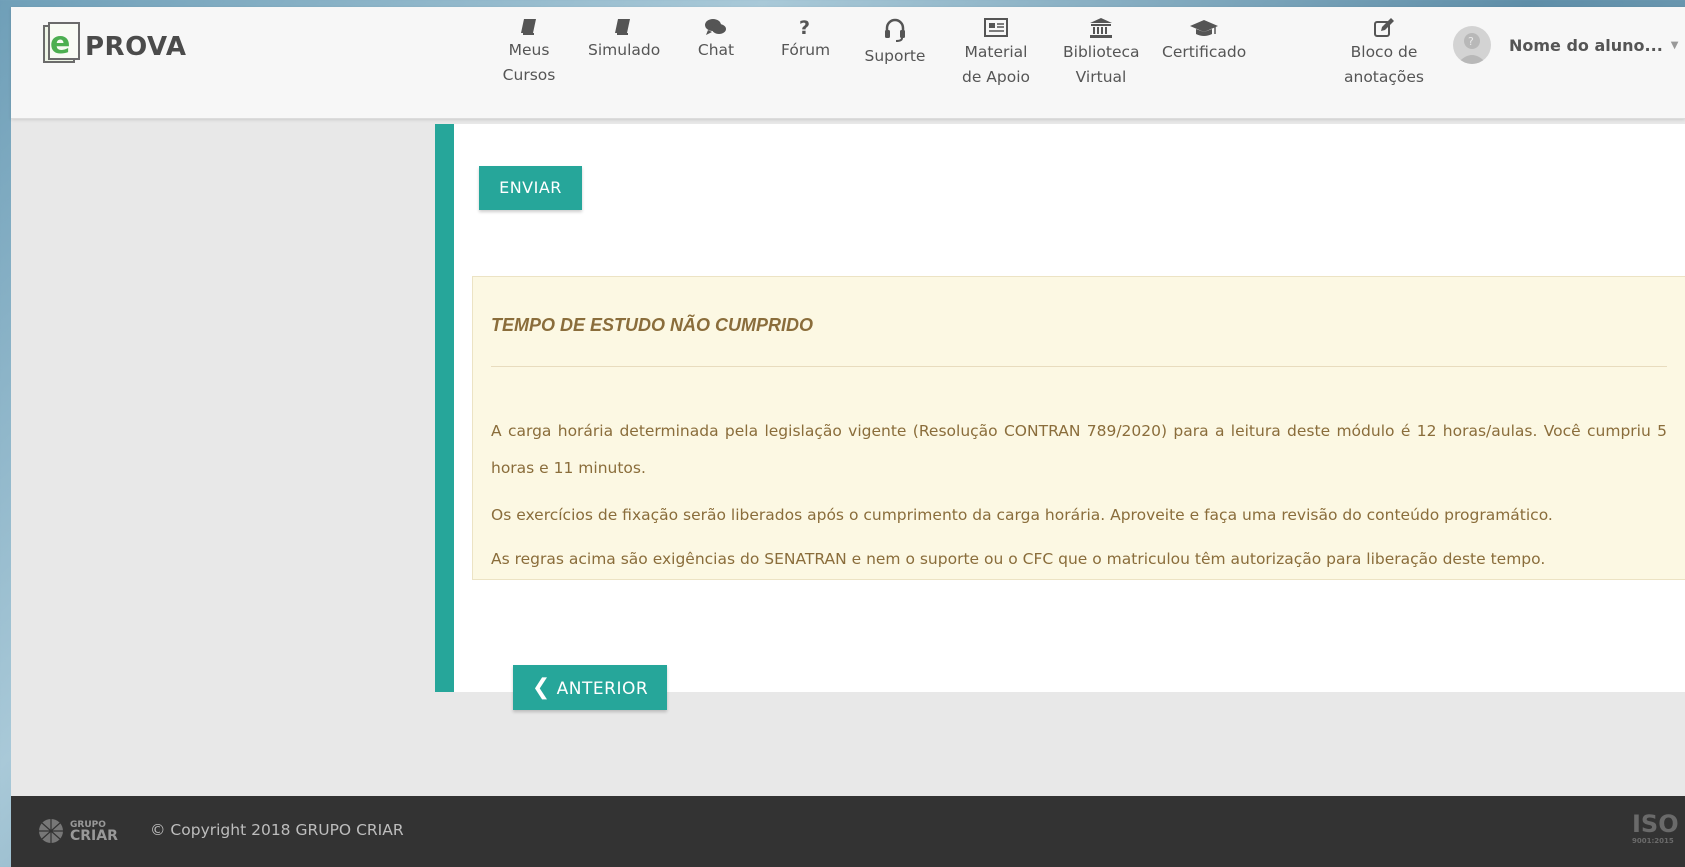 The width and height of the screenshot is (1685, 867). Describe the element at coordinates (1674, 45) in the screenshot. I see `chevron-down-icon: ▼` at that location.